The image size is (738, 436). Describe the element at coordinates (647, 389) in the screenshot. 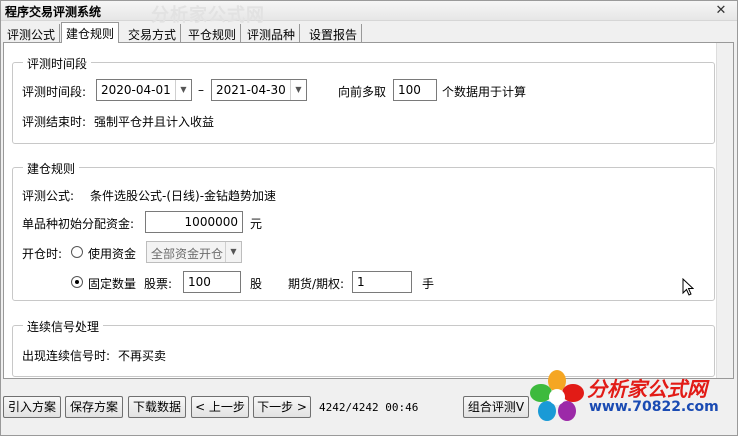

I see `logo-text: 分析家公式网` at that location.